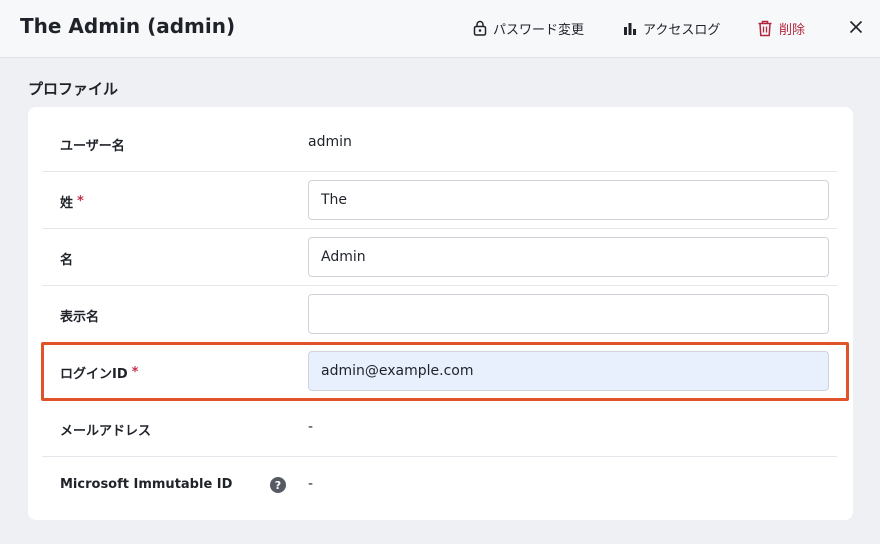  I want to click on first-name-row: 名, so click(439, 257).